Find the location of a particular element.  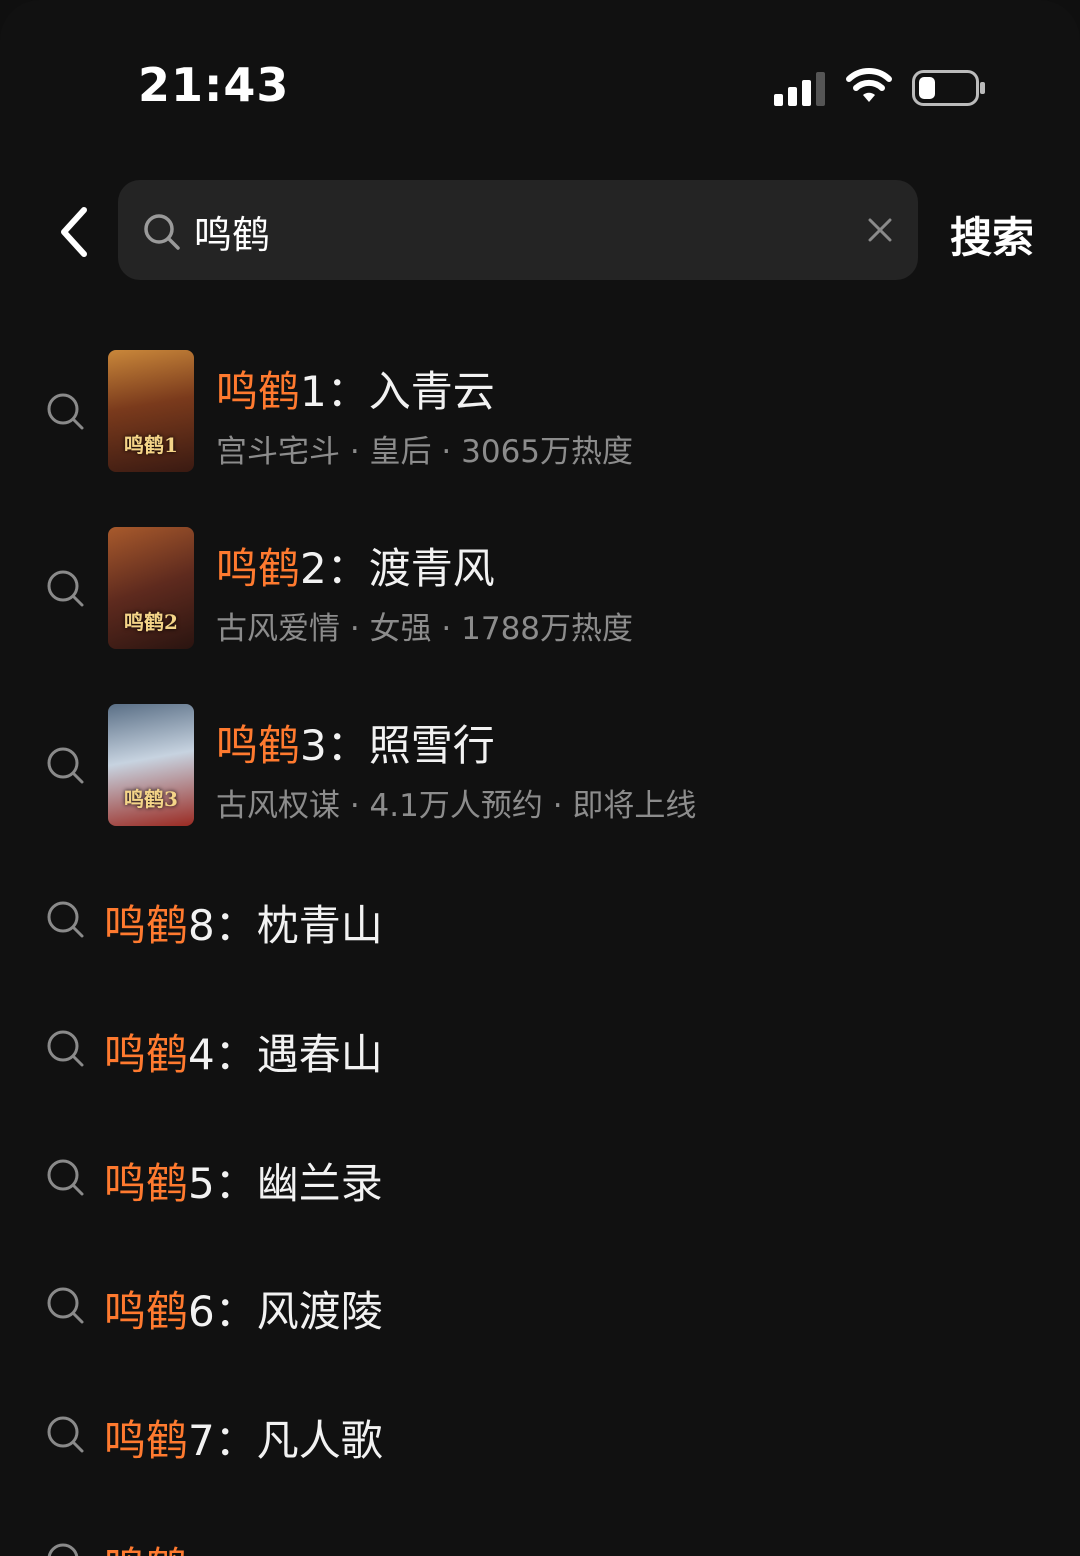

cover-image: 鸣鹤3 is located at coordinates (151, 765).